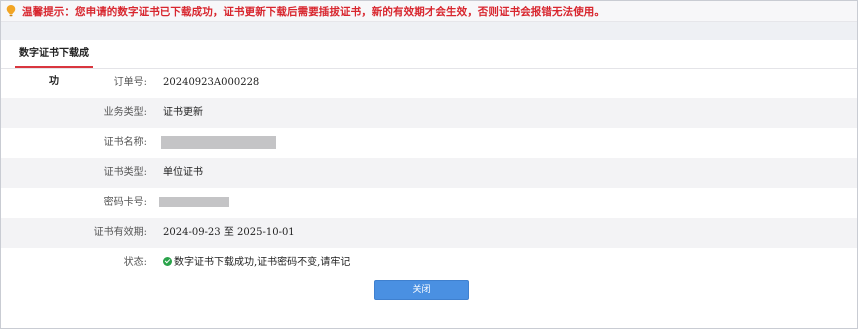  What do you see at coordinates (429, 31) in the screenshot?
I see `spacer` at bounding box center [429, 31].